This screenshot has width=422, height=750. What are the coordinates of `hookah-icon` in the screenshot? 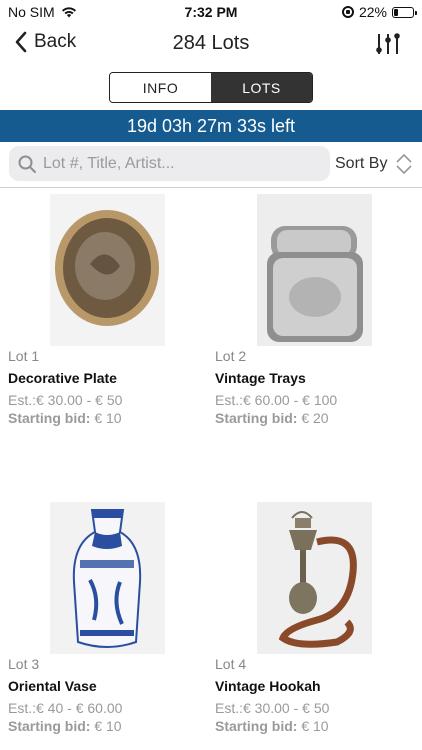 It's located at (314, 578).